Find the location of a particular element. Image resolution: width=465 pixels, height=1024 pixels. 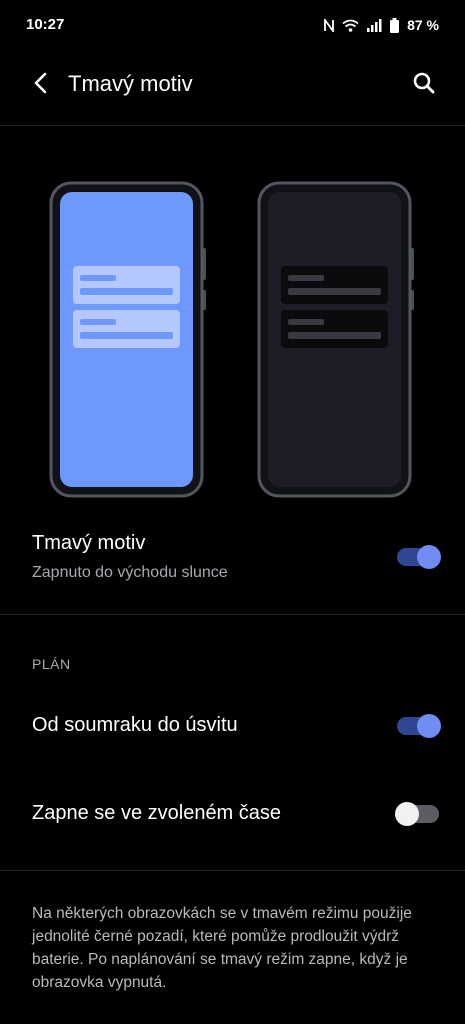

back-arrow-icon is located at coordinates (41, 85).